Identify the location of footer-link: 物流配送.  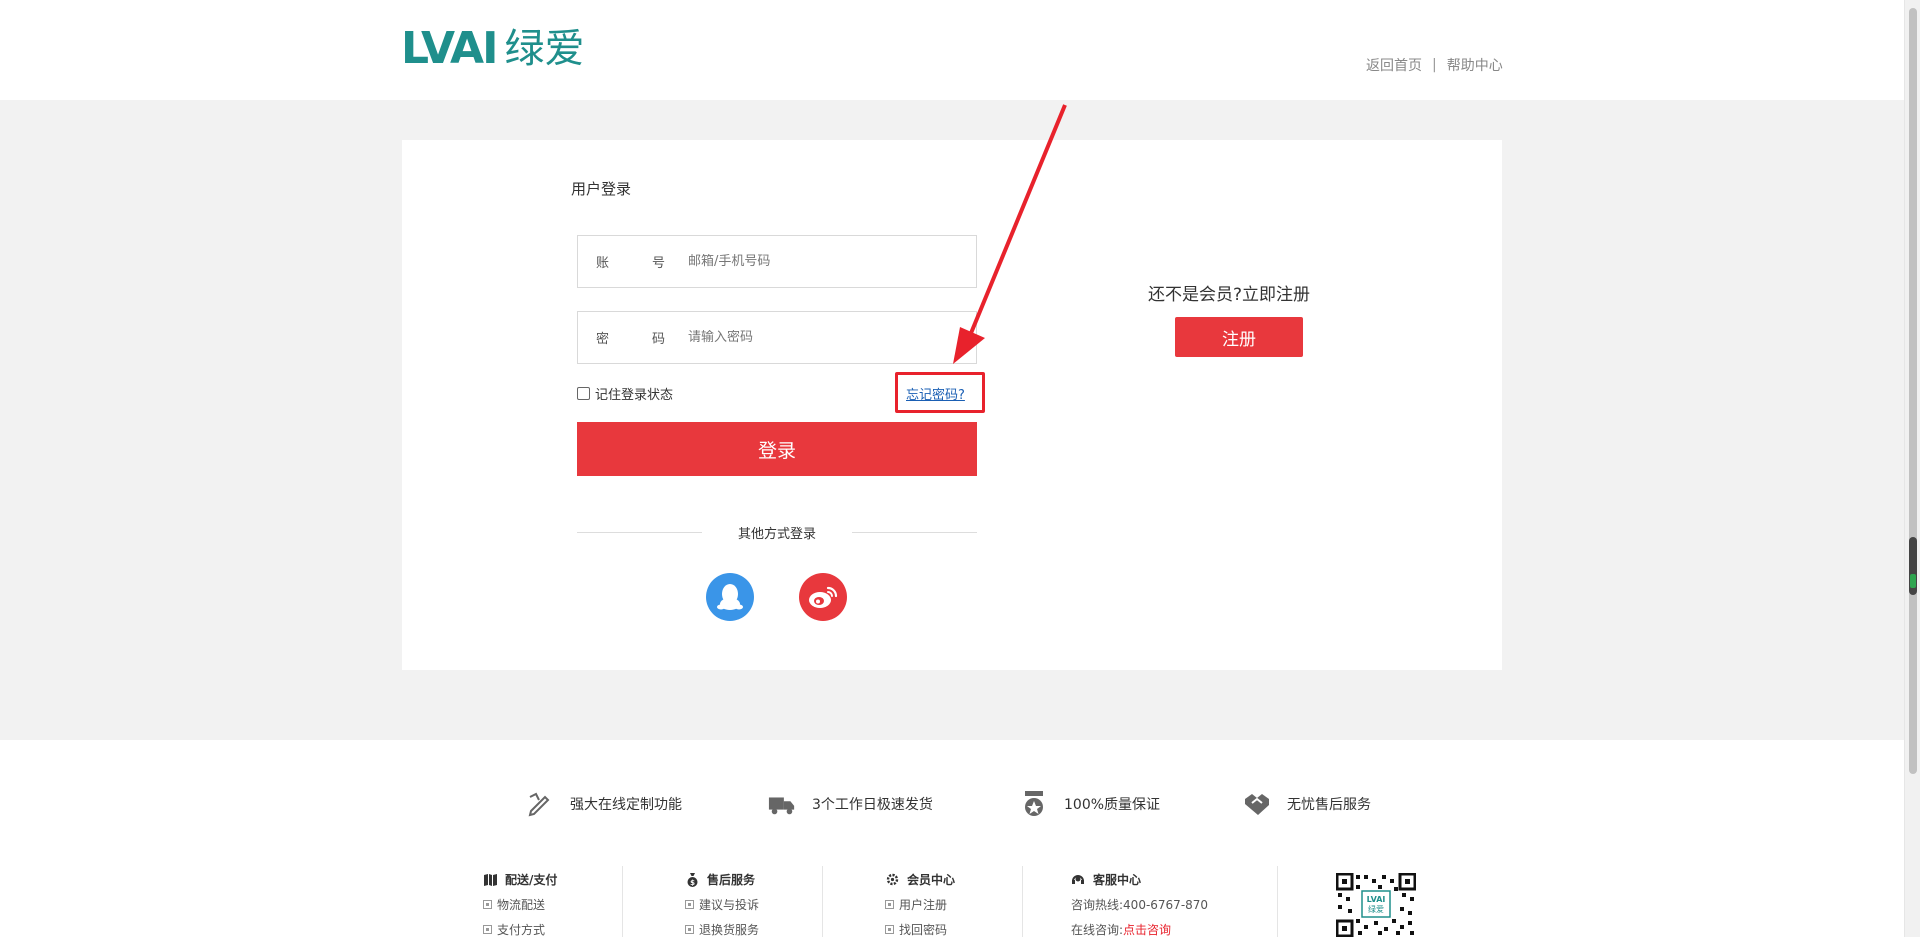
(520, 904).